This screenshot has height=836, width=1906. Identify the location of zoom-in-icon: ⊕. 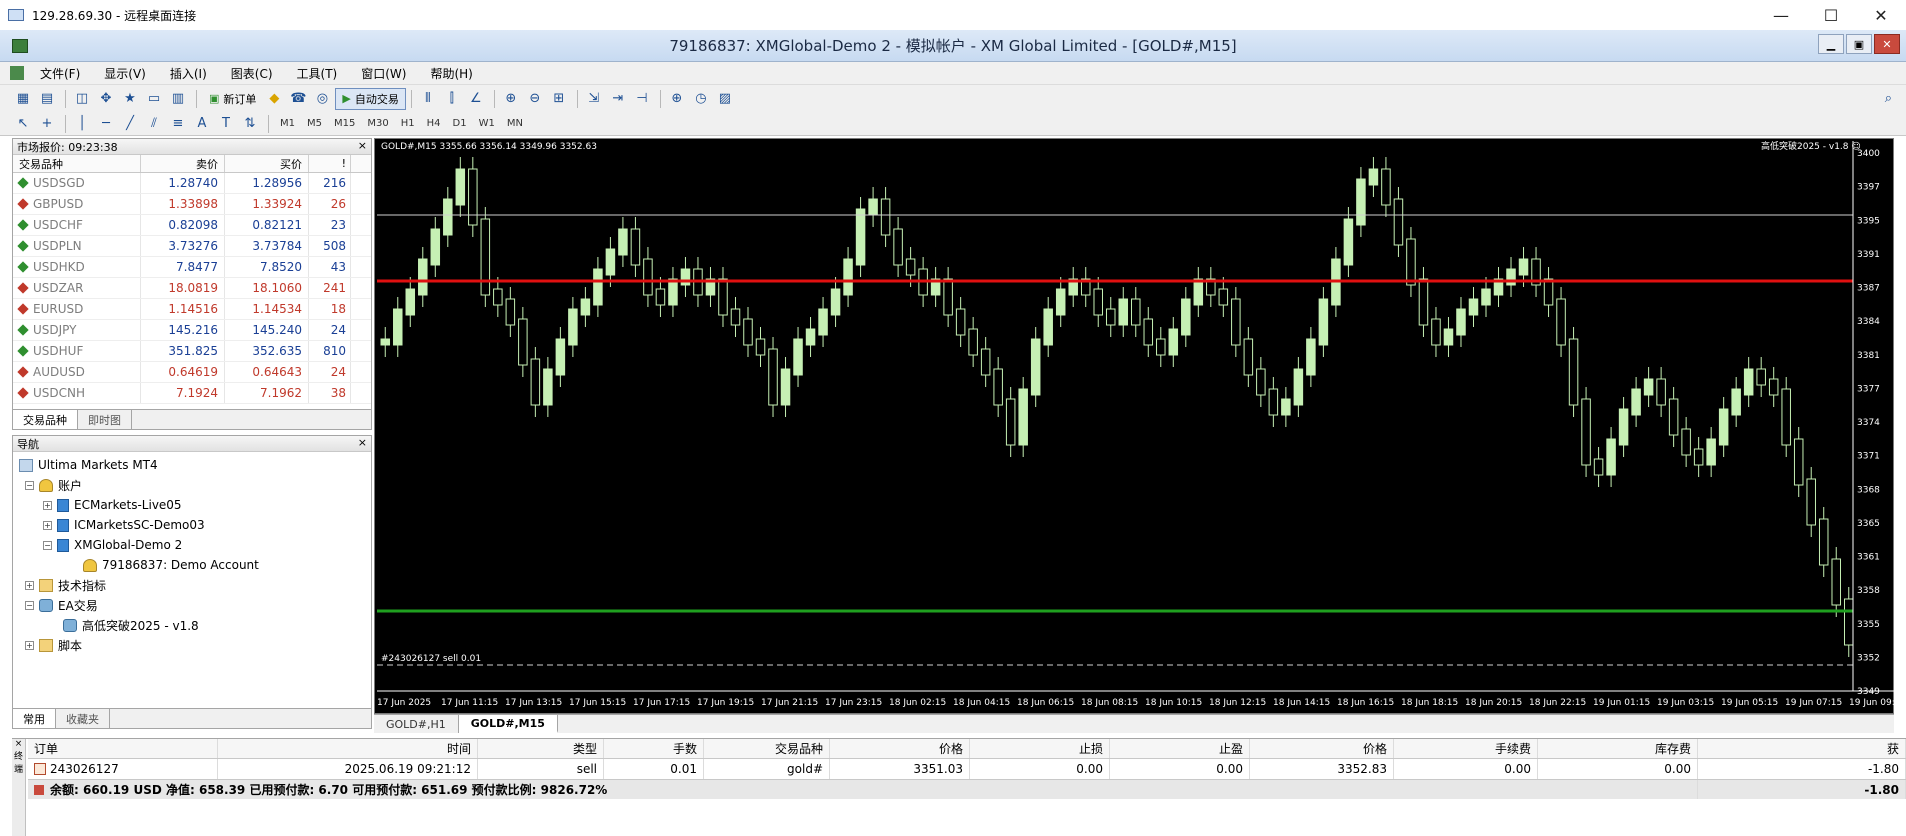
(511, 99).